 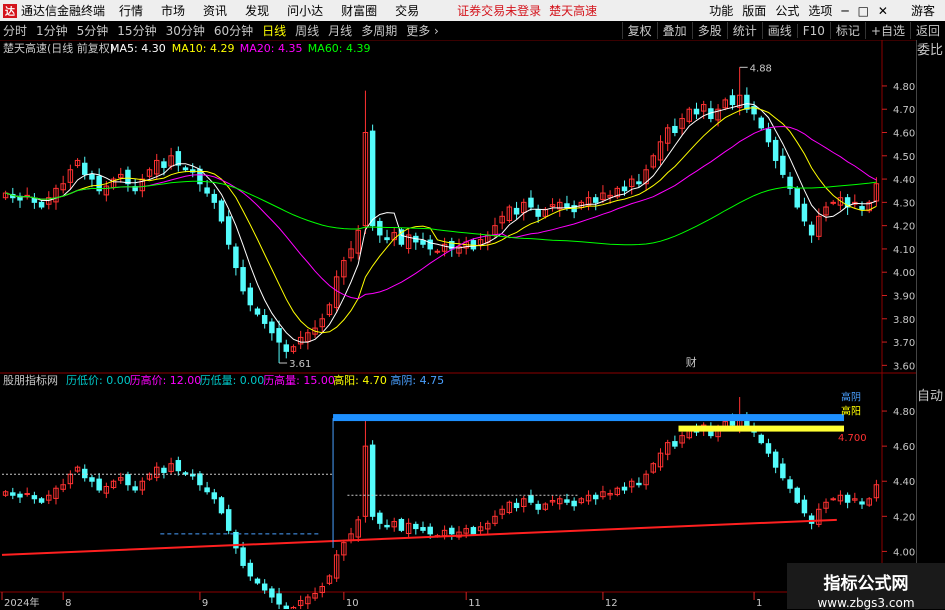 What do you see at coordinates (759, 603) in the screenshot?
I see `xtick-label-6: 1` at bounding box center [759, 603].